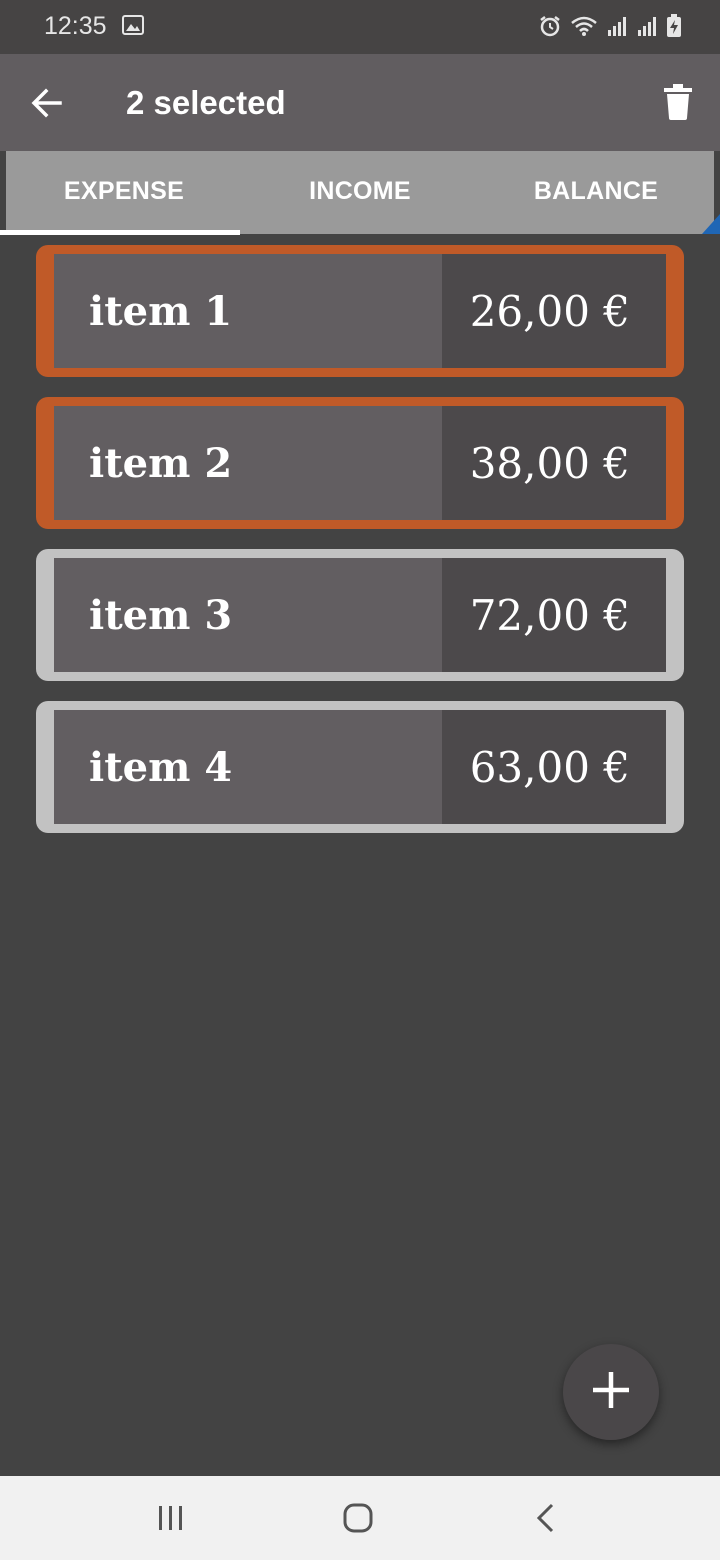 The image size is (720, 1560). Describe the element at coordinates (550, 28) in the screenshot. I see `alarm-icon` at that location.